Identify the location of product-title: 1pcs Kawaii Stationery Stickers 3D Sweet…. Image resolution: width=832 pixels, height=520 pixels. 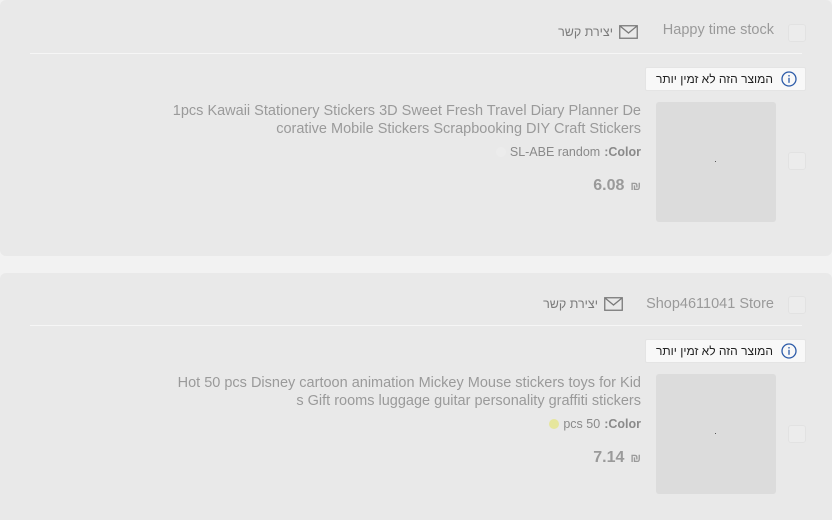
(406, 120).